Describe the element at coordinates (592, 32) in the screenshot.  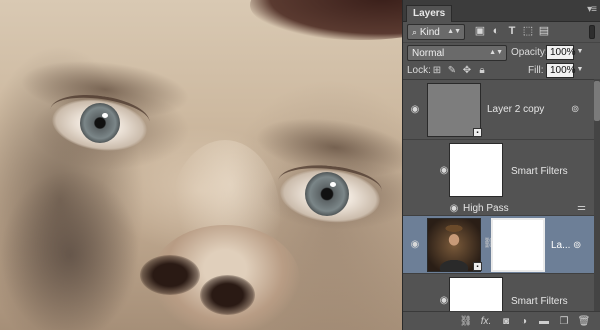
I see `filter-toggle-switch` at that location.